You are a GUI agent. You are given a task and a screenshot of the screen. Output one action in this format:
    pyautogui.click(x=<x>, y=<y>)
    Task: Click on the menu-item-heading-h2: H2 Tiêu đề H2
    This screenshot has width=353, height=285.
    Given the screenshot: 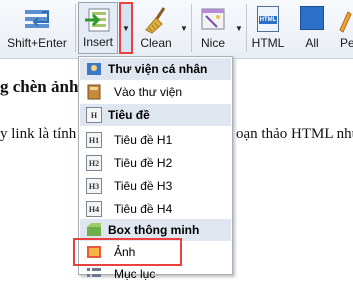 What is the action you would take?
    pyautogui.click(x=155, y=163)
    